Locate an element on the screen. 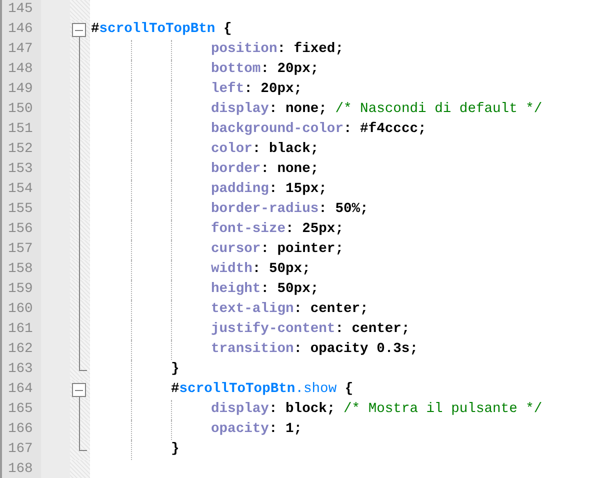 The image size is (615, 478). line-number: 161 is located at coordinates (20, 330).